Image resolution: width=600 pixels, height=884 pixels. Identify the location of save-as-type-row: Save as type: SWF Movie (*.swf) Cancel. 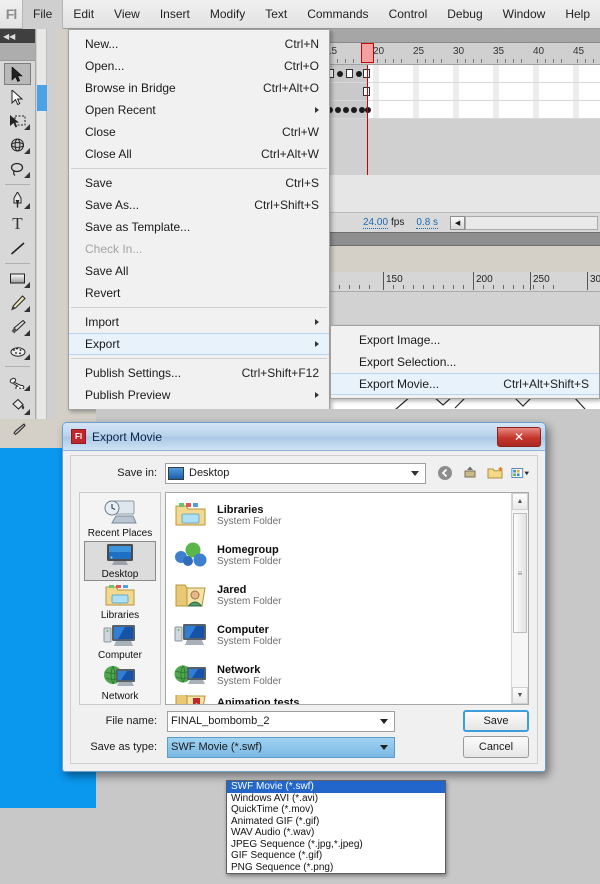
(304, 747).